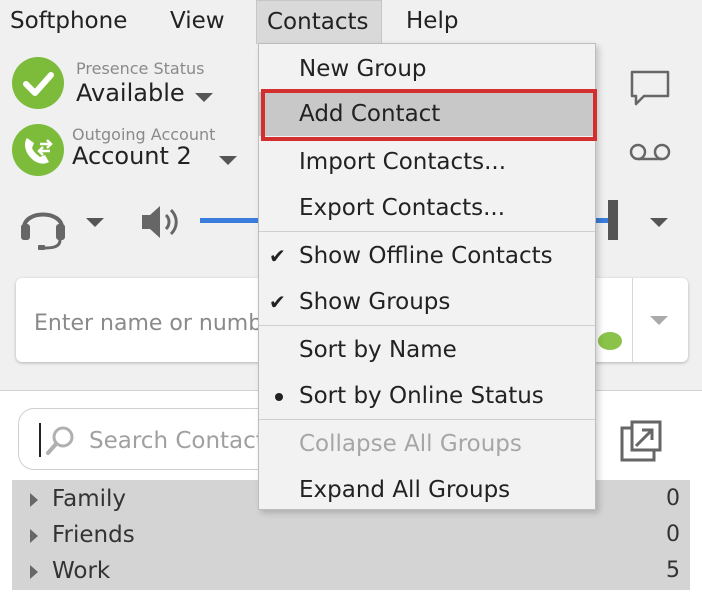 Image resolution: width=702 pixels, height=610 pixels. Describe the element at coordinates (204, 97) in the screenshot. I see `presence-dropdown-caret-icon` at that location.